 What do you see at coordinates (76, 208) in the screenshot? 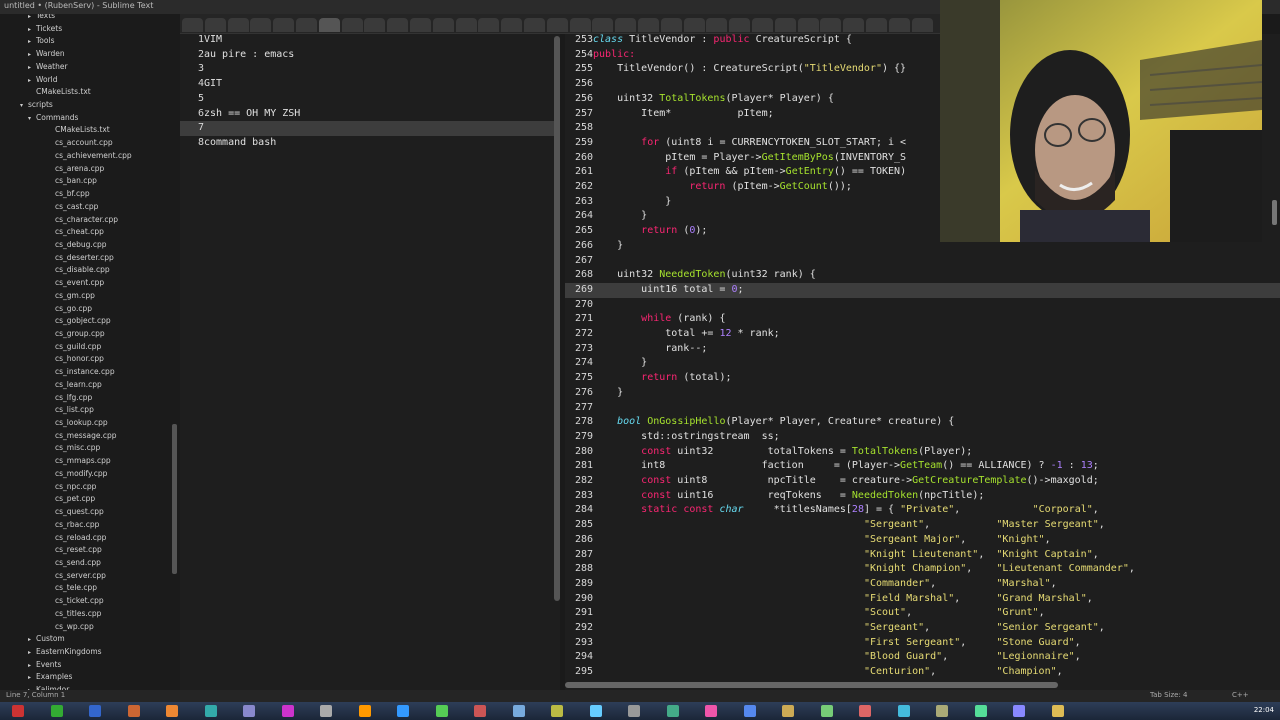
I see `sidebar-item: cs_cast.cpp` at bounding box center [76, 208].